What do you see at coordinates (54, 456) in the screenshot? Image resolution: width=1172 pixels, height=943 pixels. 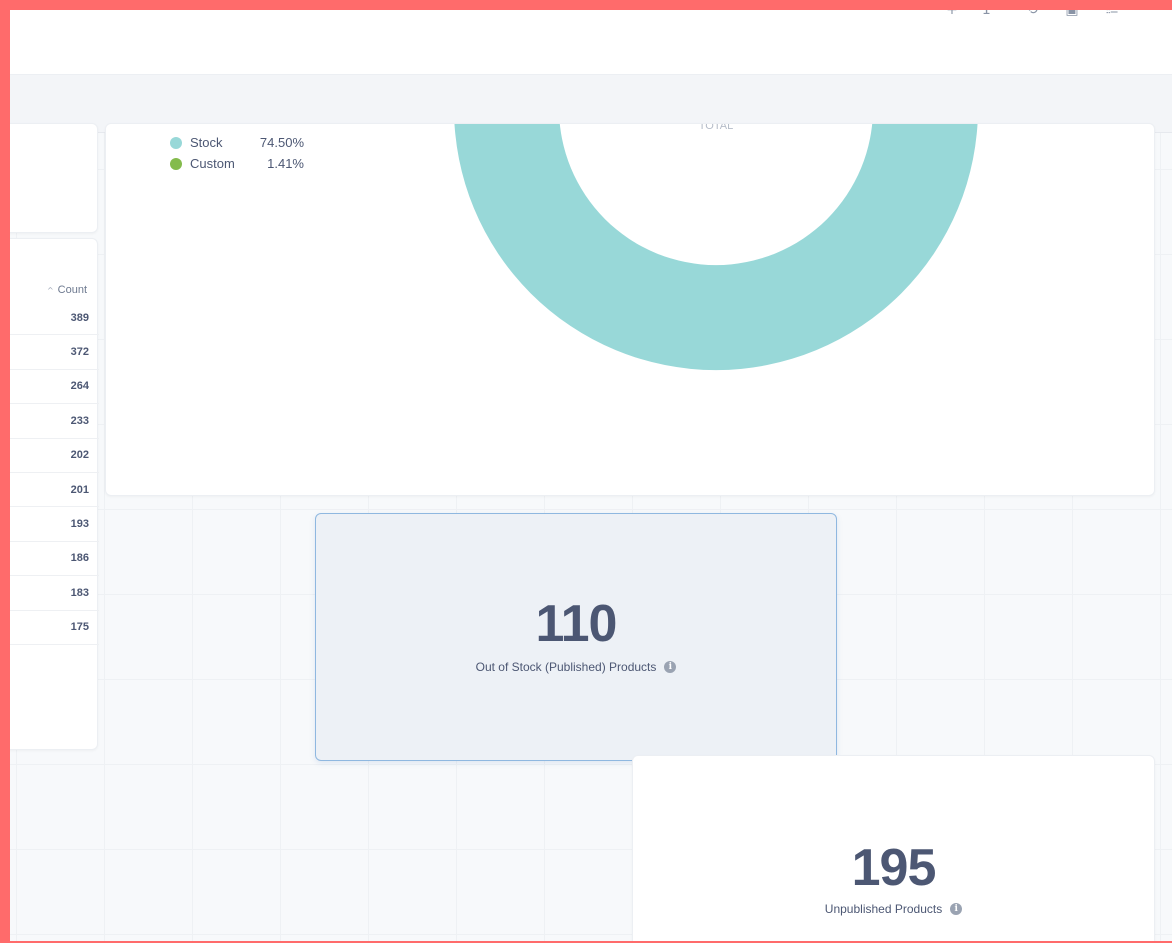 I see `table-row: 202` at bounding box center [54, 456].